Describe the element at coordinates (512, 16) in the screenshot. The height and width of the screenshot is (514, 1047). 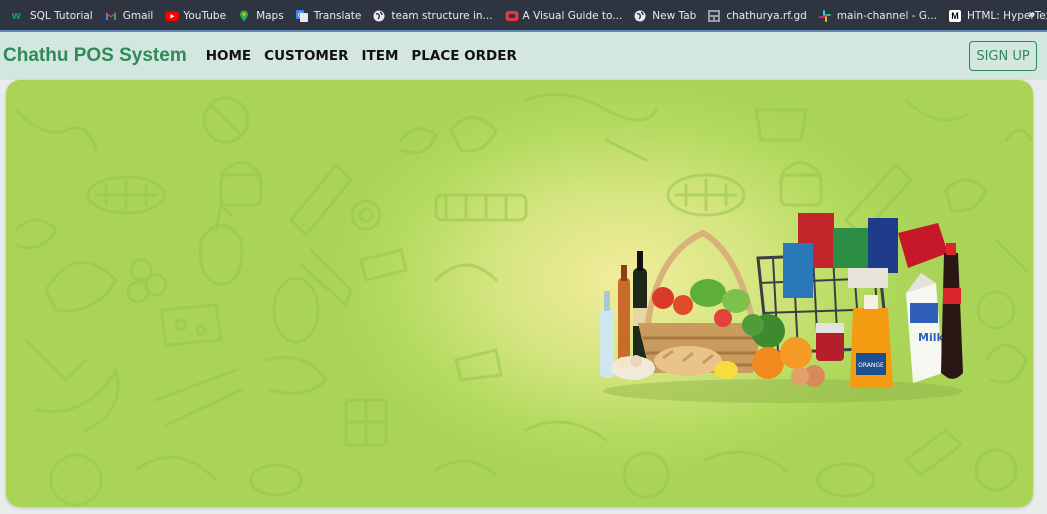
I see `oracle-icon` at that location.